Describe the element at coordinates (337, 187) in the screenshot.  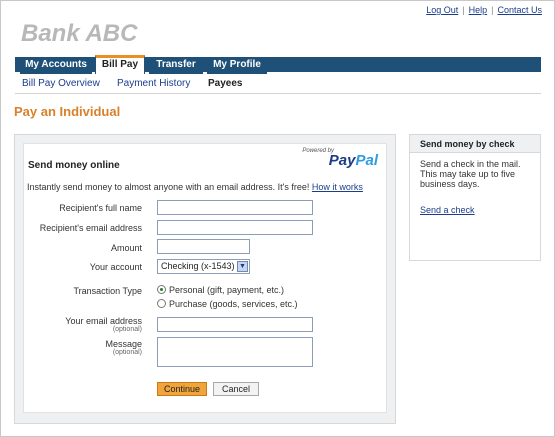
I see `how-it-works-link: How it works` at that location.